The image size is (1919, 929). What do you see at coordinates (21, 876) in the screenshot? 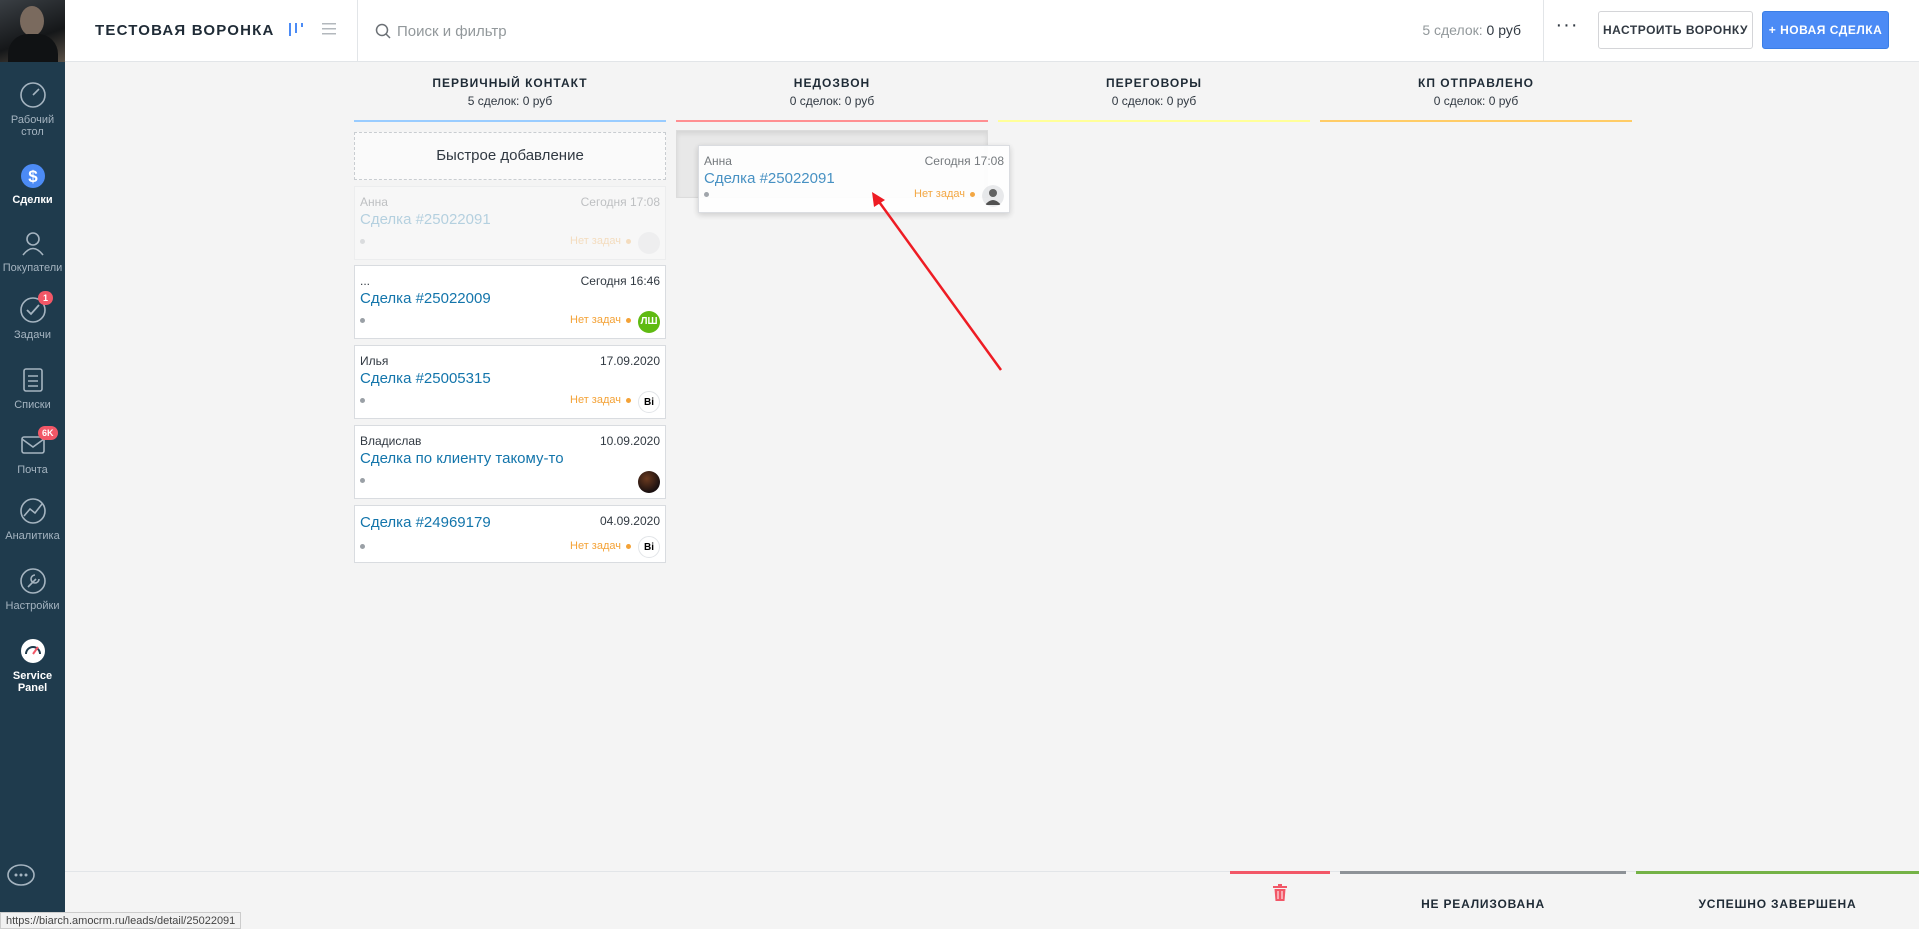
I see `chat-icon` at bounding box center [21, 876].